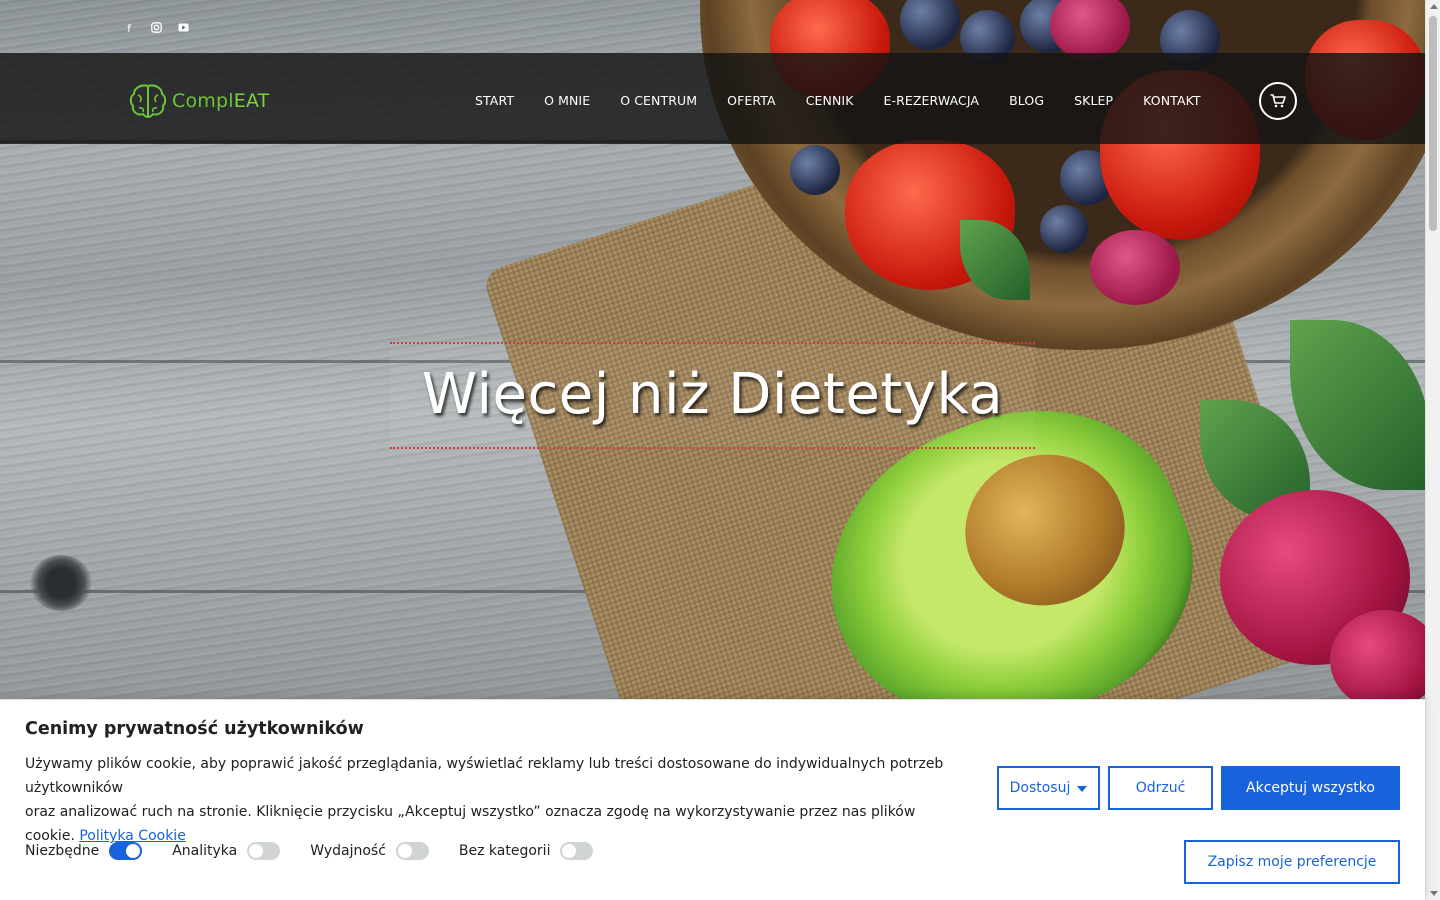 Image resolution: width=1440 pixels, height=900 pixels. What do you see at coordinates (1357, 405) in the screenshot?
I see `leaf` at bounding box center [1357, 405].